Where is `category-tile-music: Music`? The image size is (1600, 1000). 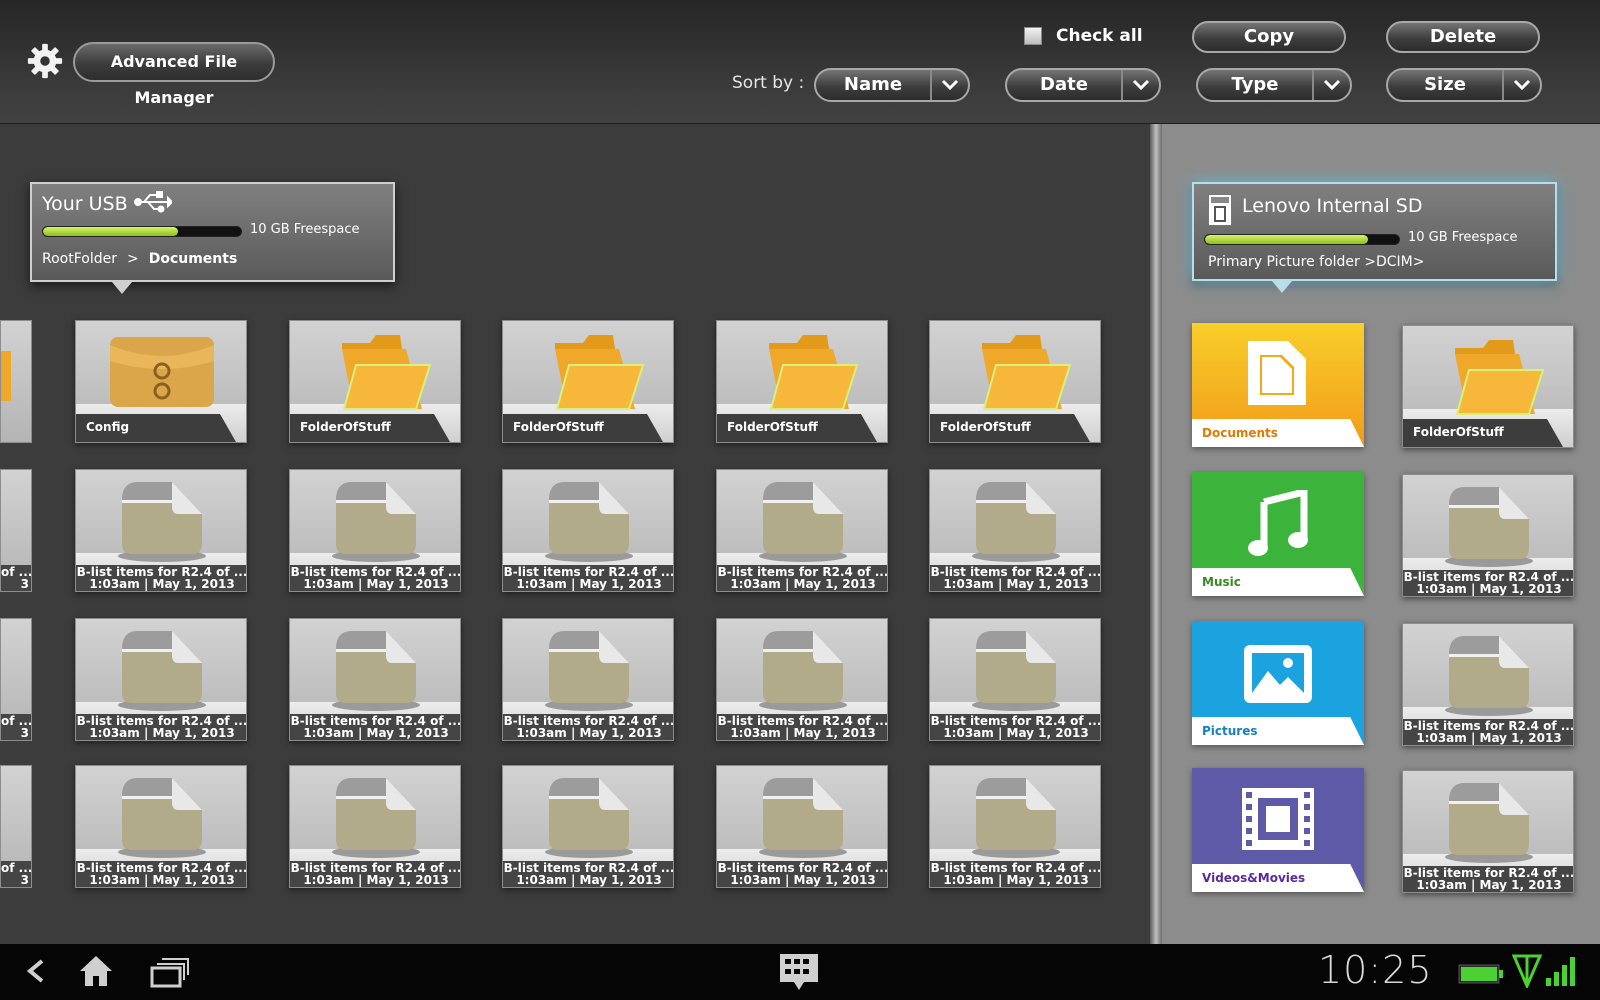
category-tile-music: Music is located at coordinates (1278, 534).